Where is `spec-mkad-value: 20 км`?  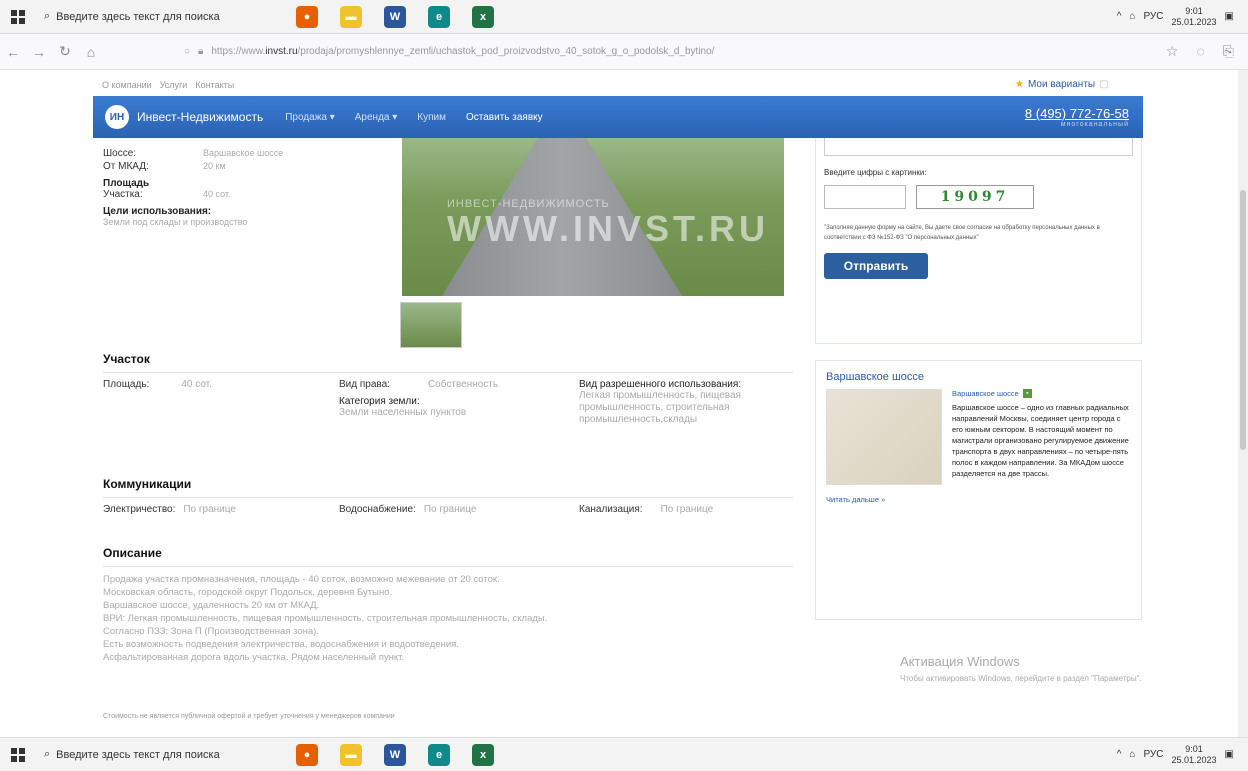 spec-mkad-value: 20 км is located at coordinates (214, 166).